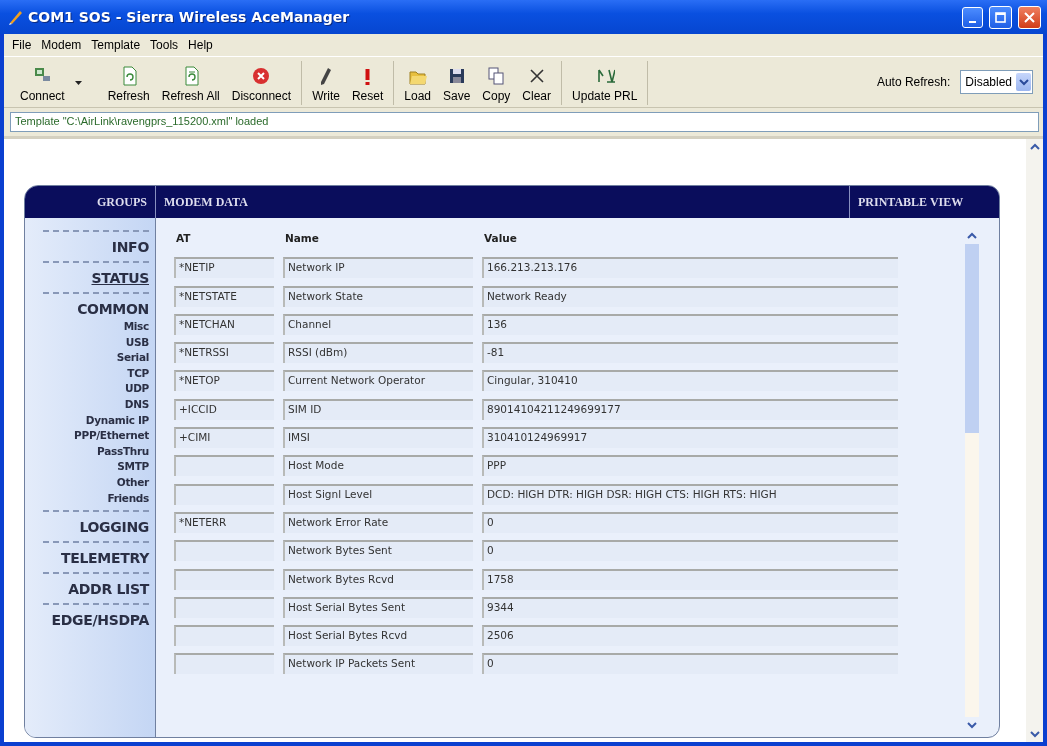 The width and height of the screenshot is (1047, 746). I want to click on toolbar-button: Refresh, so click(128, 84).